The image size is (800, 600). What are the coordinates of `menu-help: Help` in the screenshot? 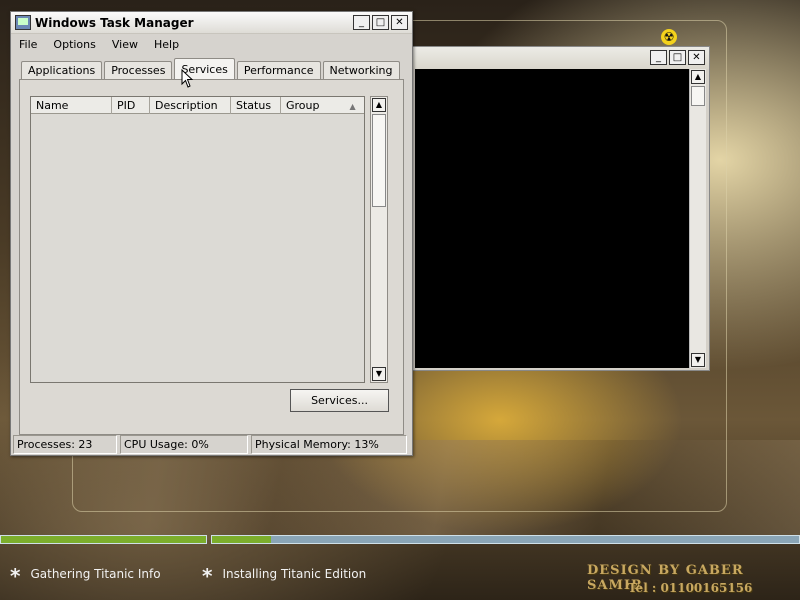 It's located at (166, 45).